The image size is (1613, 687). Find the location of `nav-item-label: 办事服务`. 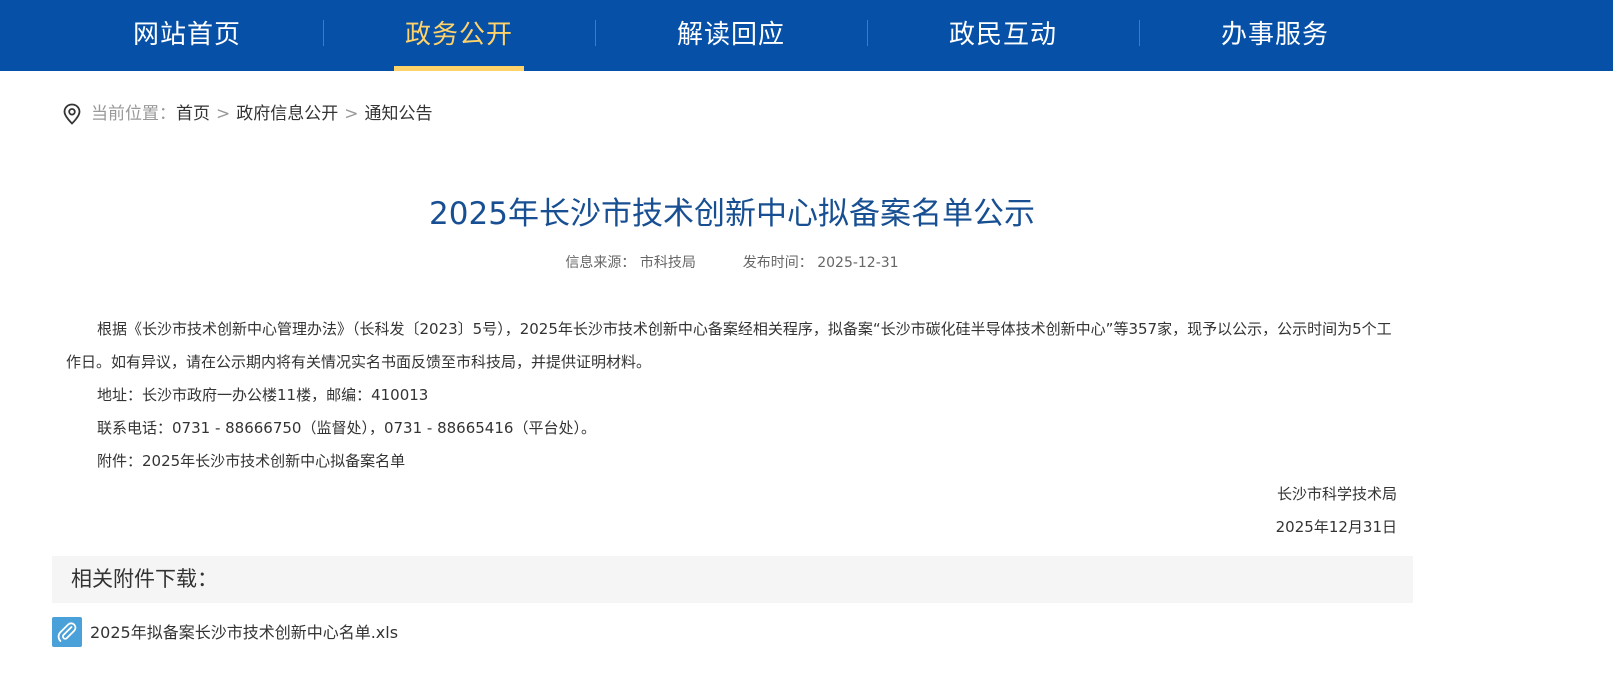

nav-item-label: 办事服务 is located at coordinates (1274, 35).